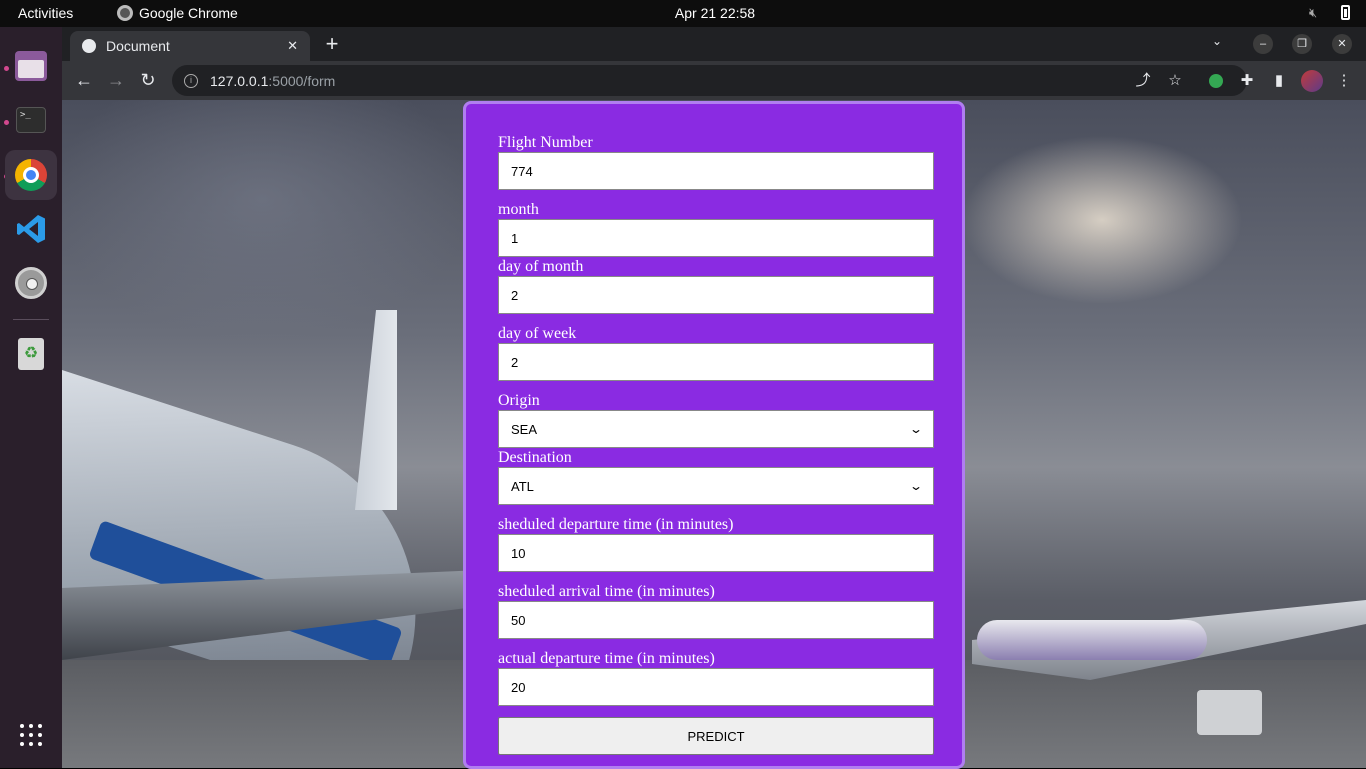 The width and height of the screenshot is (1366, 769). I want to click on dock: >_ ♻, so click(31, 397).